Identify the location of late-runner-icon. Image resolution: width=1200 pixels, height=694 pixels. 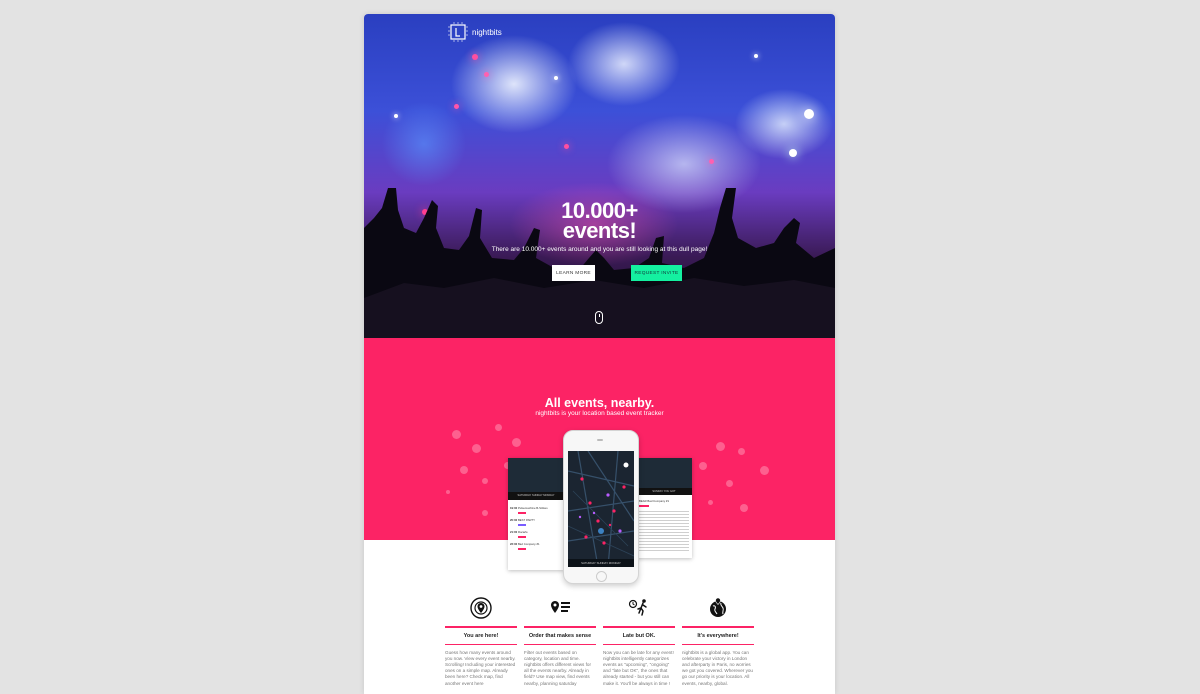
(637, 607).